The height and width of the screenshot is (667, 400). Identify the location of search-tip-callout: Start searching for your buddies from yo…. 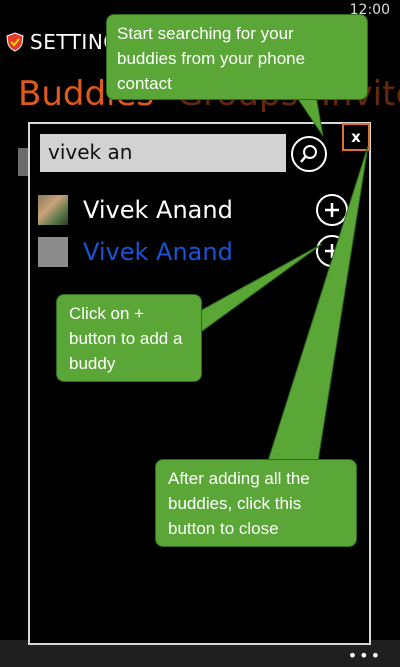
(237, 57).